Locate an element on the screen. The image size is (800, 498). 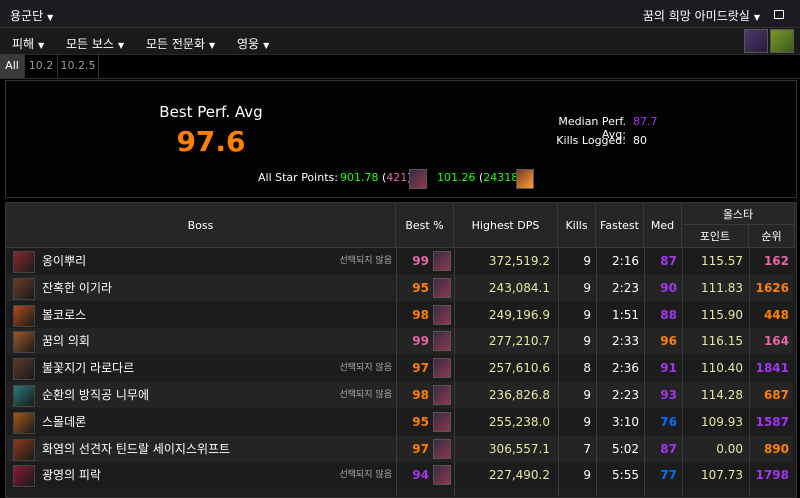
median-percent: 76 is located at coordinates (668, 421).